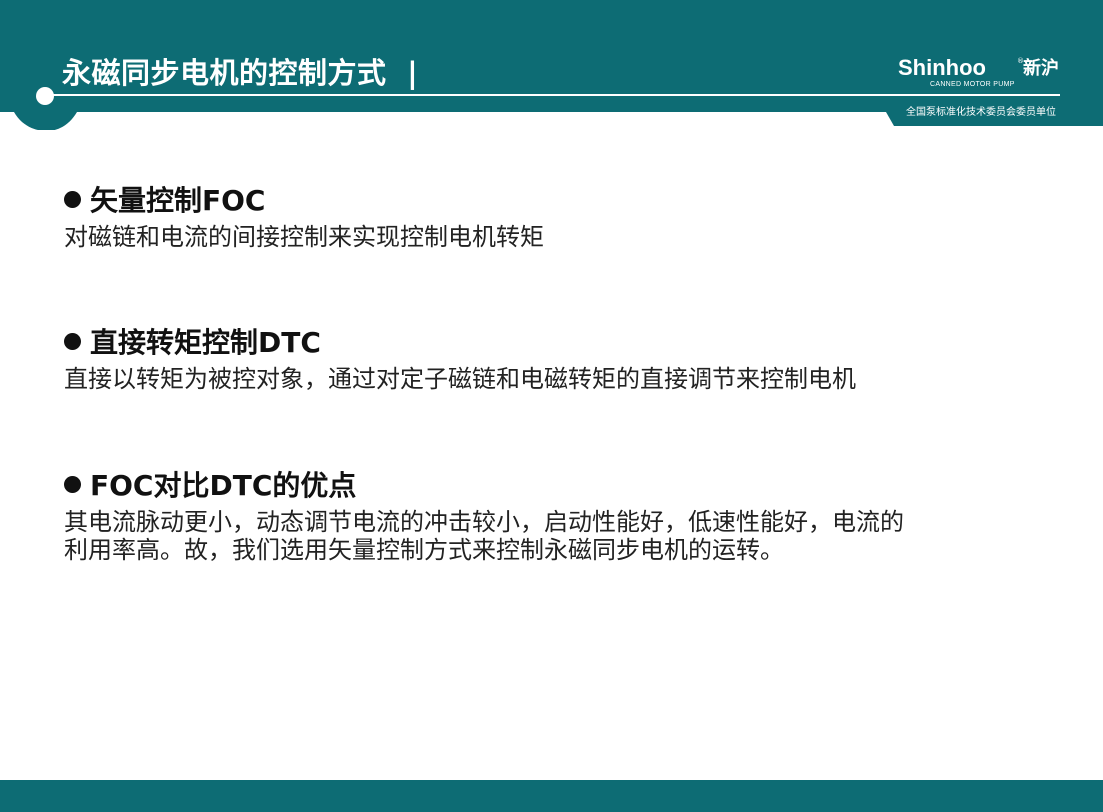 The width and height of the screenshot is (1103, 812). What do you see at coordinates (559, 237) in the screenshot?
I see `section-body: 对磁链和电流的间接控制来实现控制电机转矩` at bounding box center [559, 237].